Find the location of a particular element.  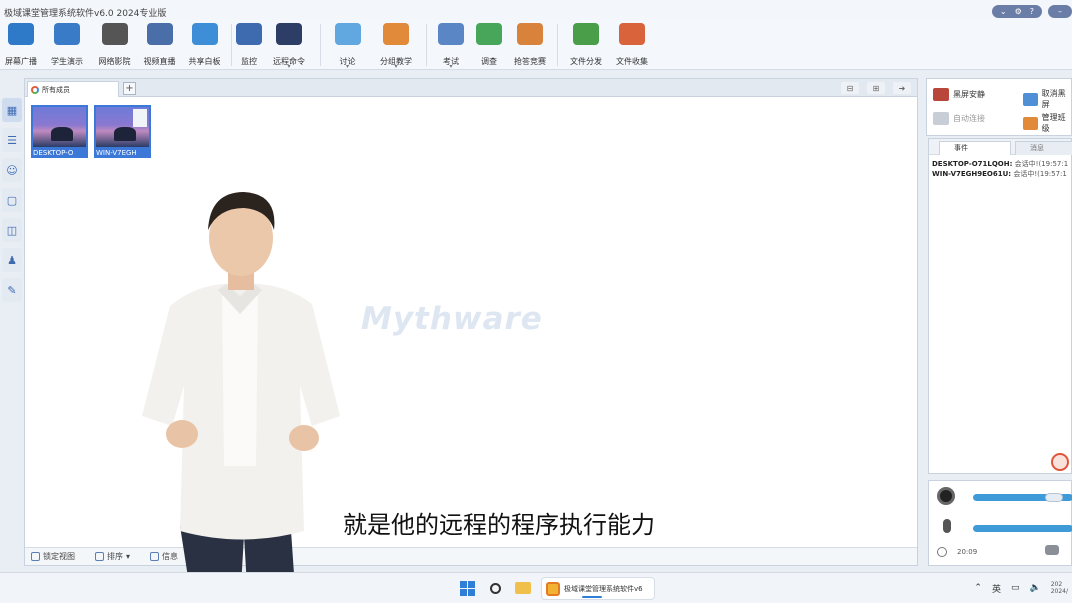

toolbar-item-label: 文件分发 is located at coordinates (586, 61).